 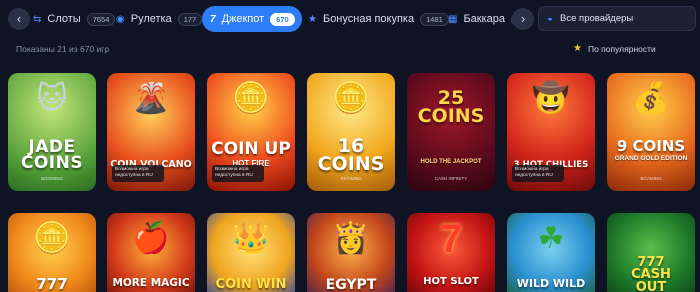 I want to click on game-card-hot-slot: 7 HOT SLOT, so click(x=451, y=252).